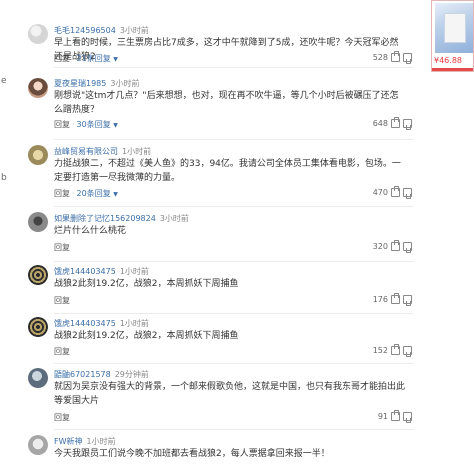  I want to click on comment-item: FW新神 1小时前 今天我跟员工们说今晚不加班都去看战狼2，每人票据拿回来报一半！, so click(220, 448).